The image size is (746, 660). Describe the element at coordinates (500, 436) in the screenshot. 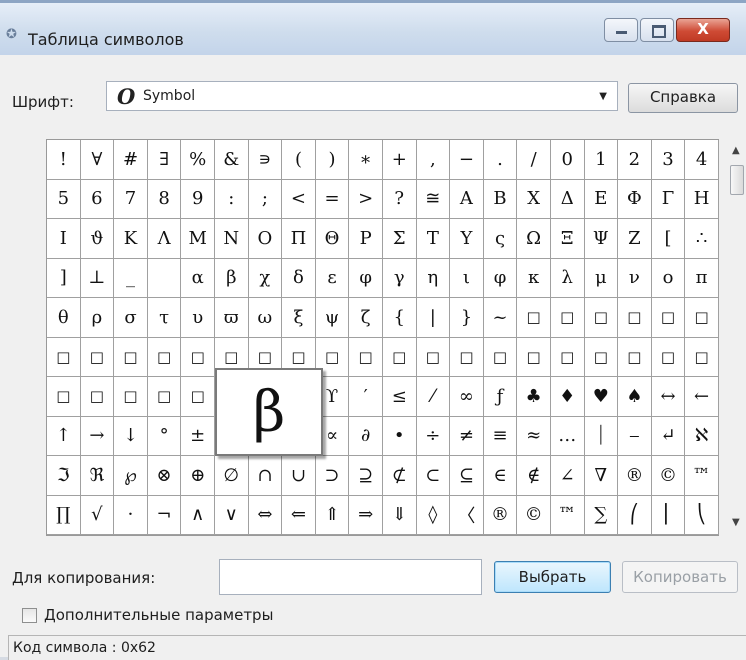

I see `character-cell: ≡` at that location.